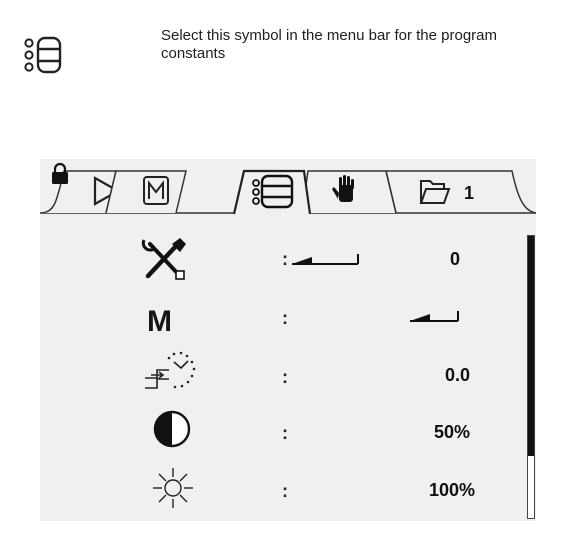 This screenshot has width=585, height=542. Describe the element at coordinates (454, 259) in the screenshot. I see `row-tools-value: 0` at that location.